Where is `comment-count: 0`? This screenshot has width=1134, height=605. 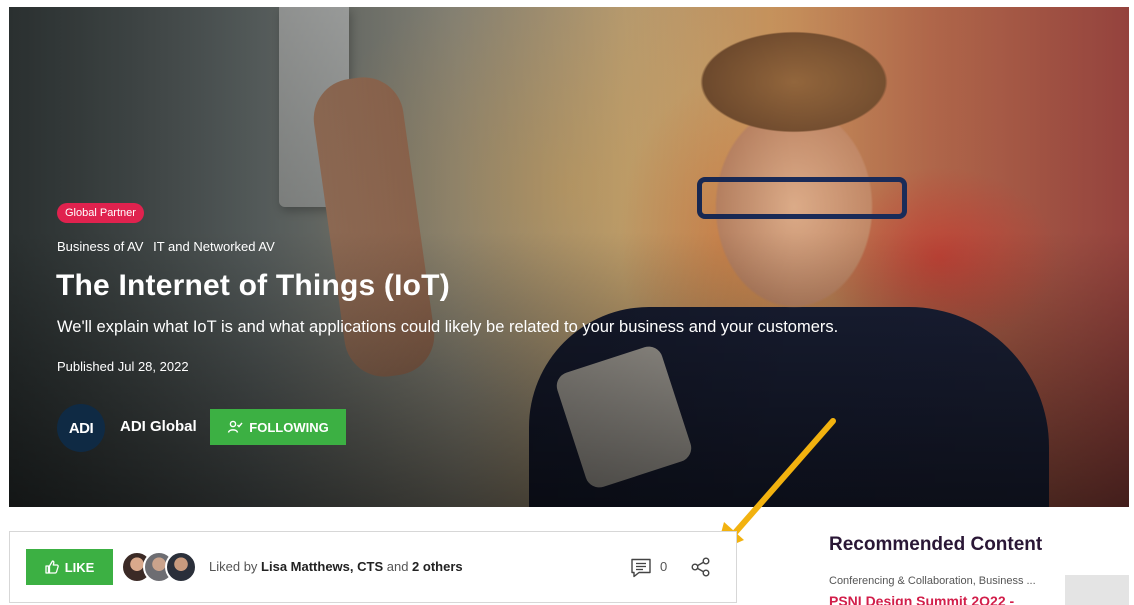 comment-count: 0 is located at coordinates (664, 566).